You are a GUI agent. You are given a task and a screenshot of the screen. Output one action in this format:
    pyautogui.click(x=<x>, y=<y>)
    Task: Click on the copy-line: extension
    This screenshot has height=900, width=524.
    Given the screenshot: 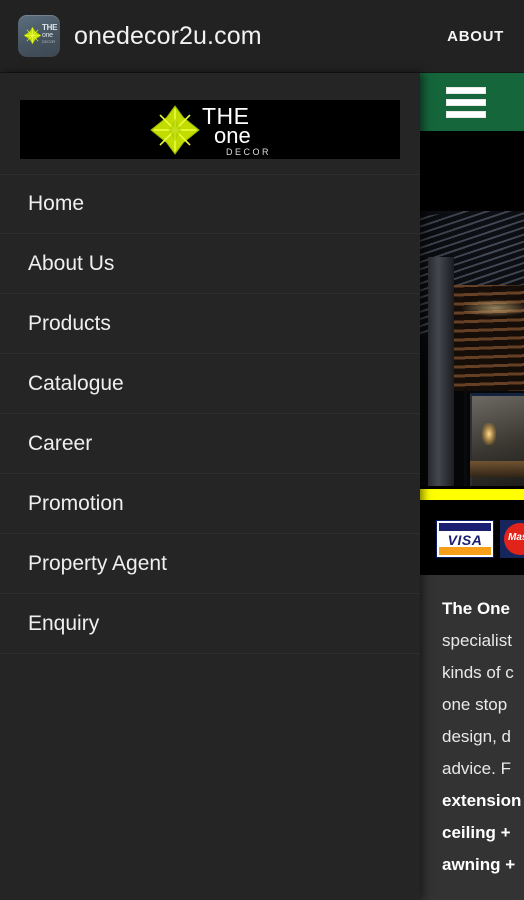 What is the action you would take?
    pyautogui.click(x=483, y=801)
    